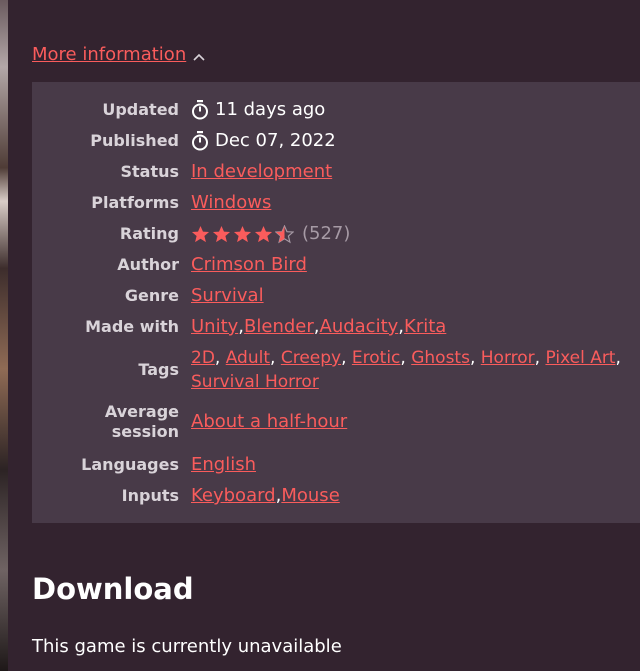 This screenshot has height=671, width=640. I want to click on languages-link: English, so click(223, 465).